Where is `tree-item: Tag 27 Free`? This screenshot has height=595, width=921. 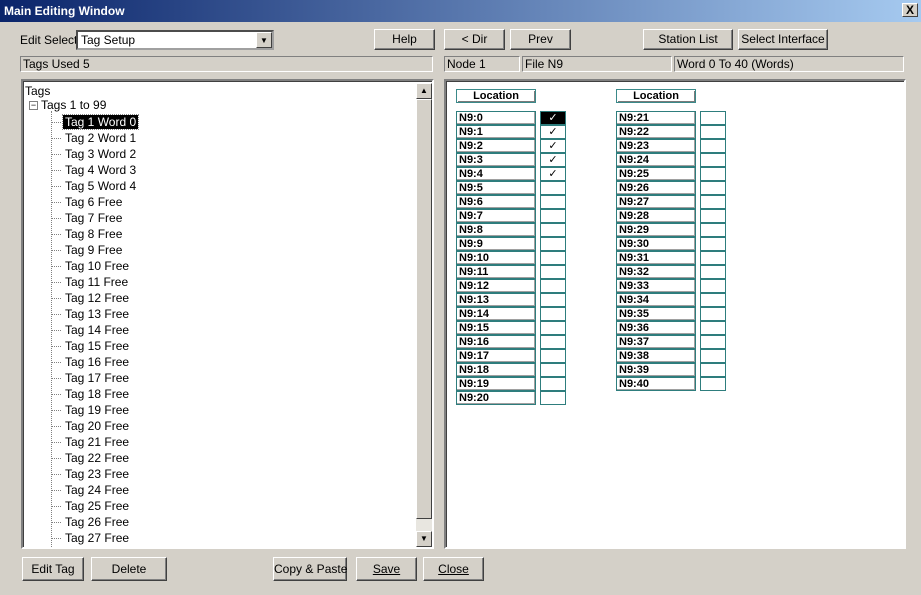 tree-item: Tag 27 Free is located at coordinates (91, 538).